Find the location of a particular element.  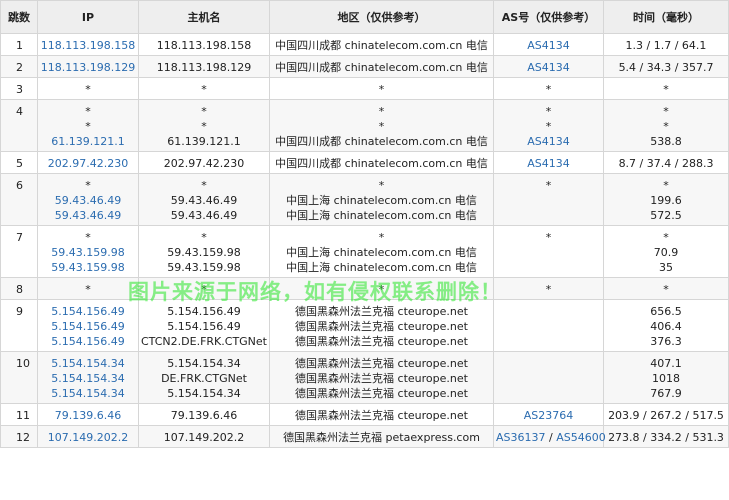

ip-link: 107.149.202.2 is located at coordinates (88, 437).